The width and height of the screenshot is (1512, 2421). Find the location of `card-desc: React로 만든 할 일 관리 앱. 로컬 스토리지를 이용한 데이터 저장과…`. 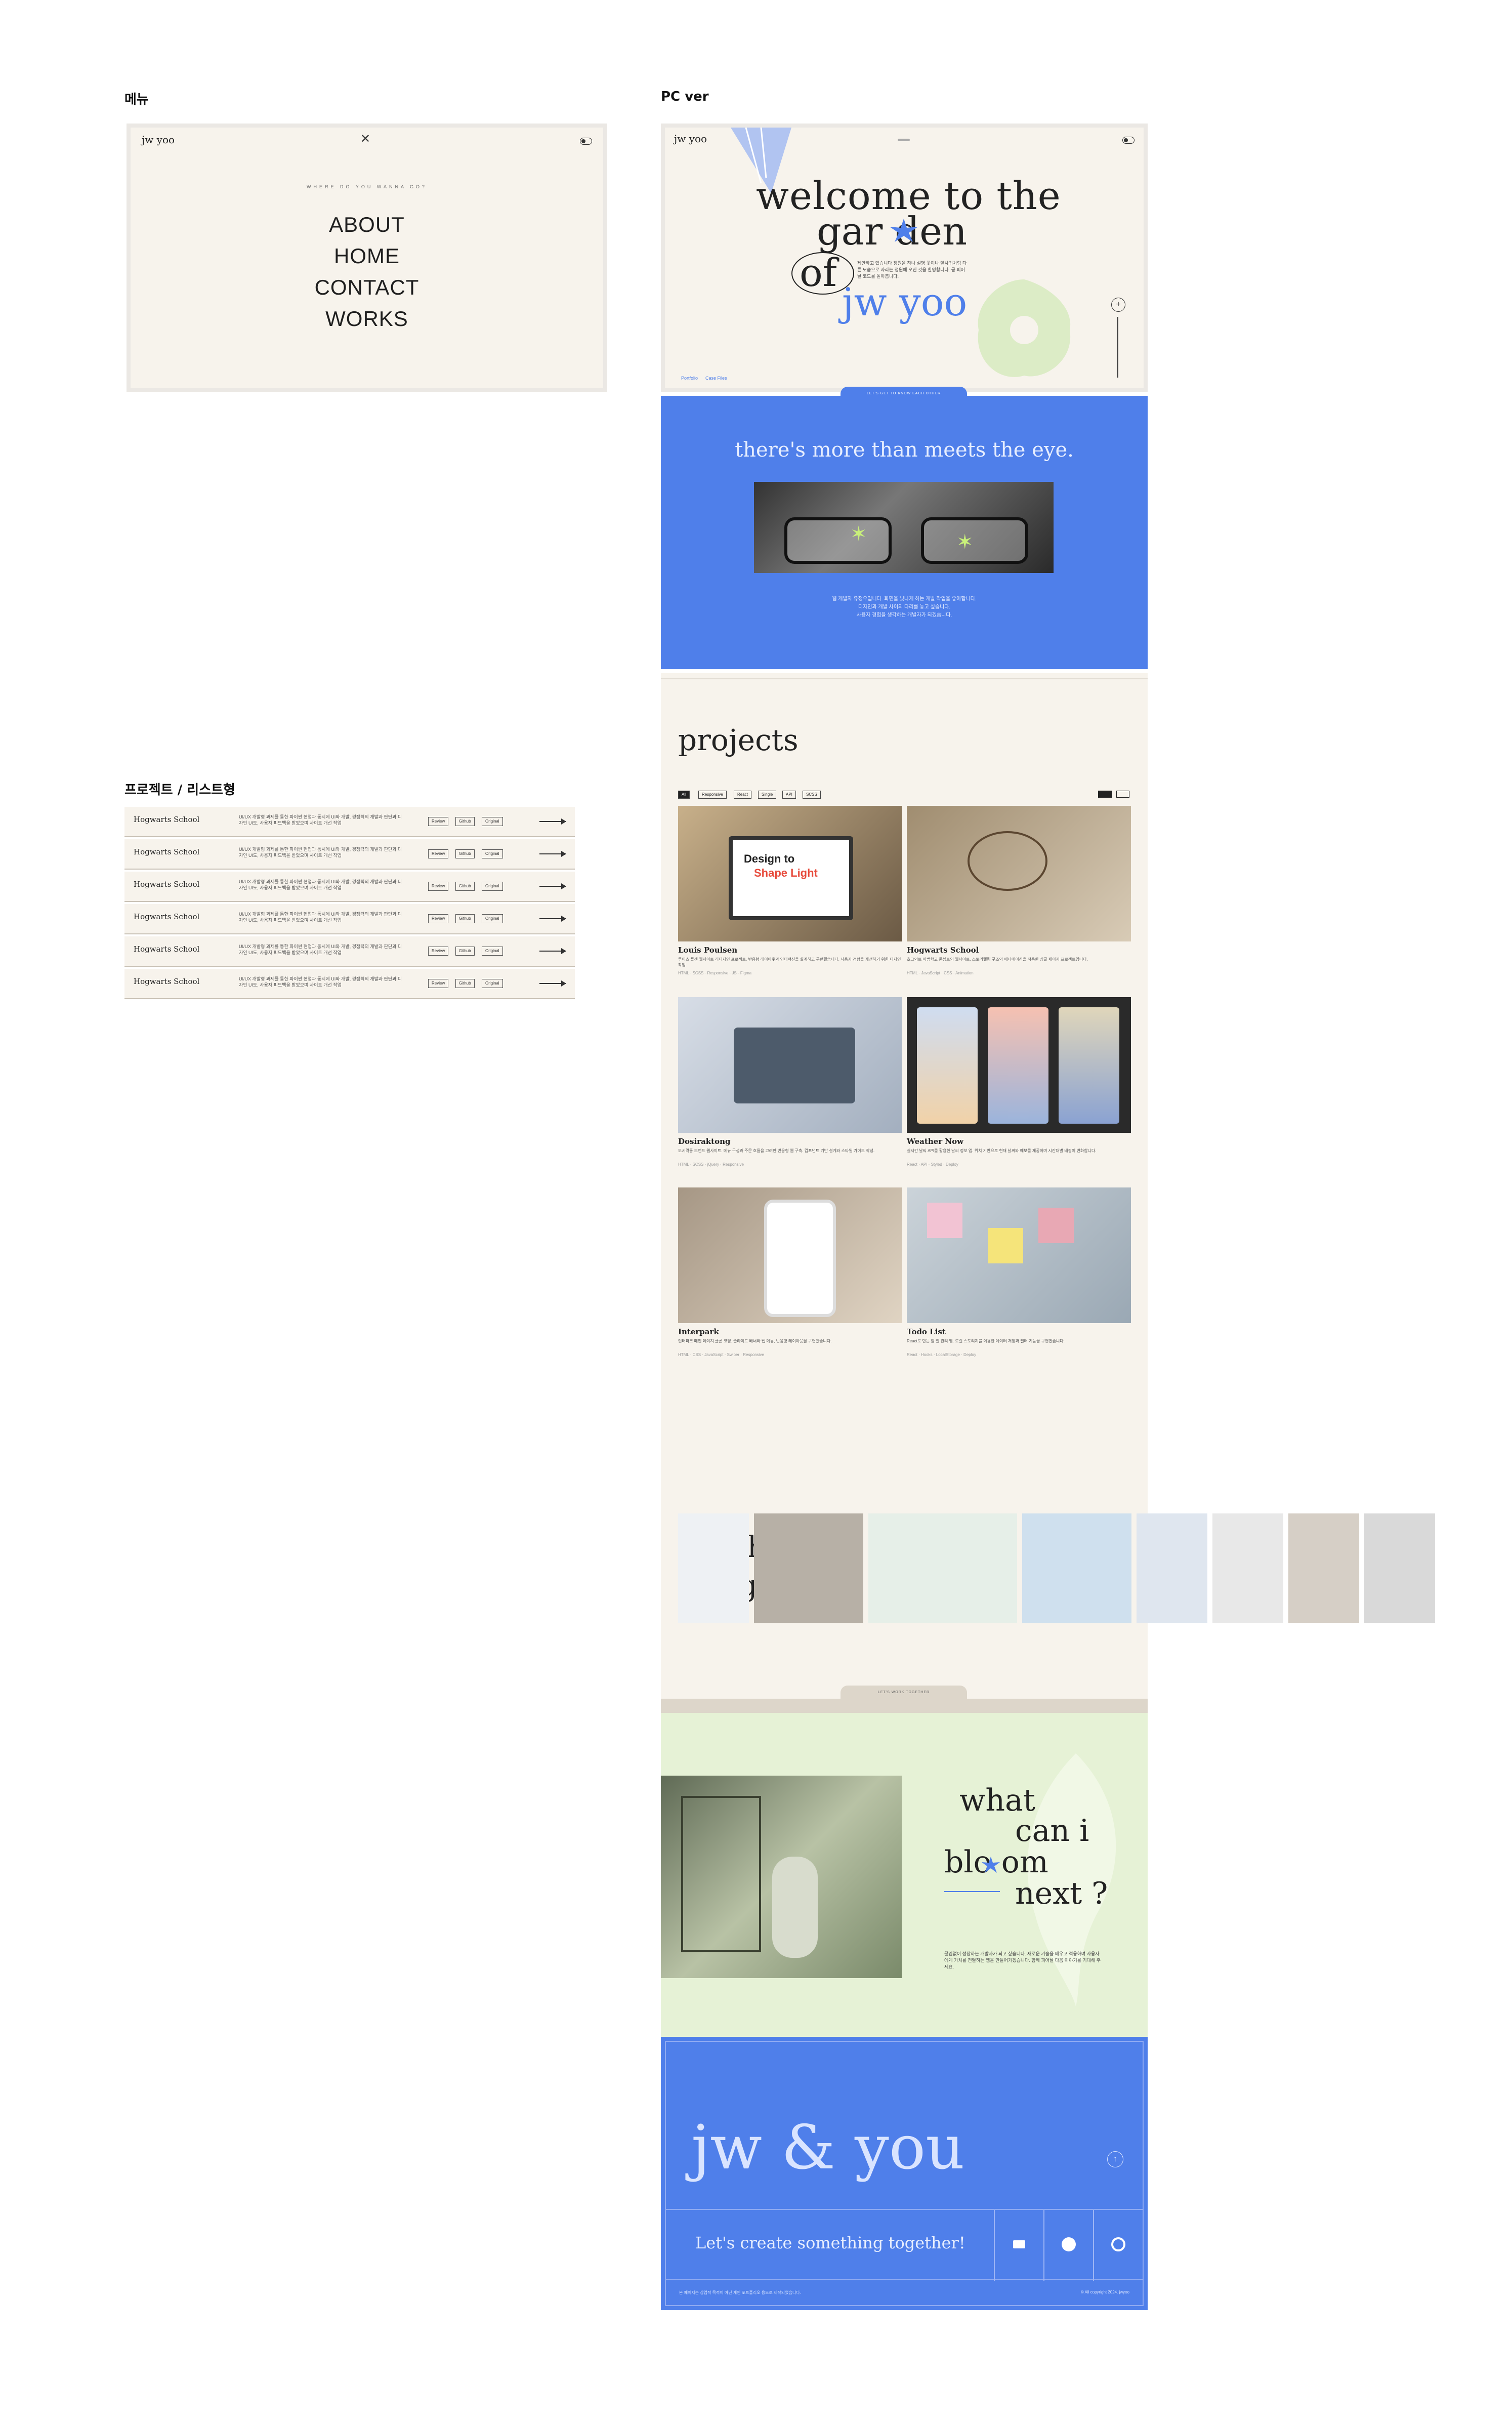

card-desc: React로 만든 할 일 관리 앱. 로컬 스토리지를 이용한 데이터 저장과… is located at coordinates (986, 1341).